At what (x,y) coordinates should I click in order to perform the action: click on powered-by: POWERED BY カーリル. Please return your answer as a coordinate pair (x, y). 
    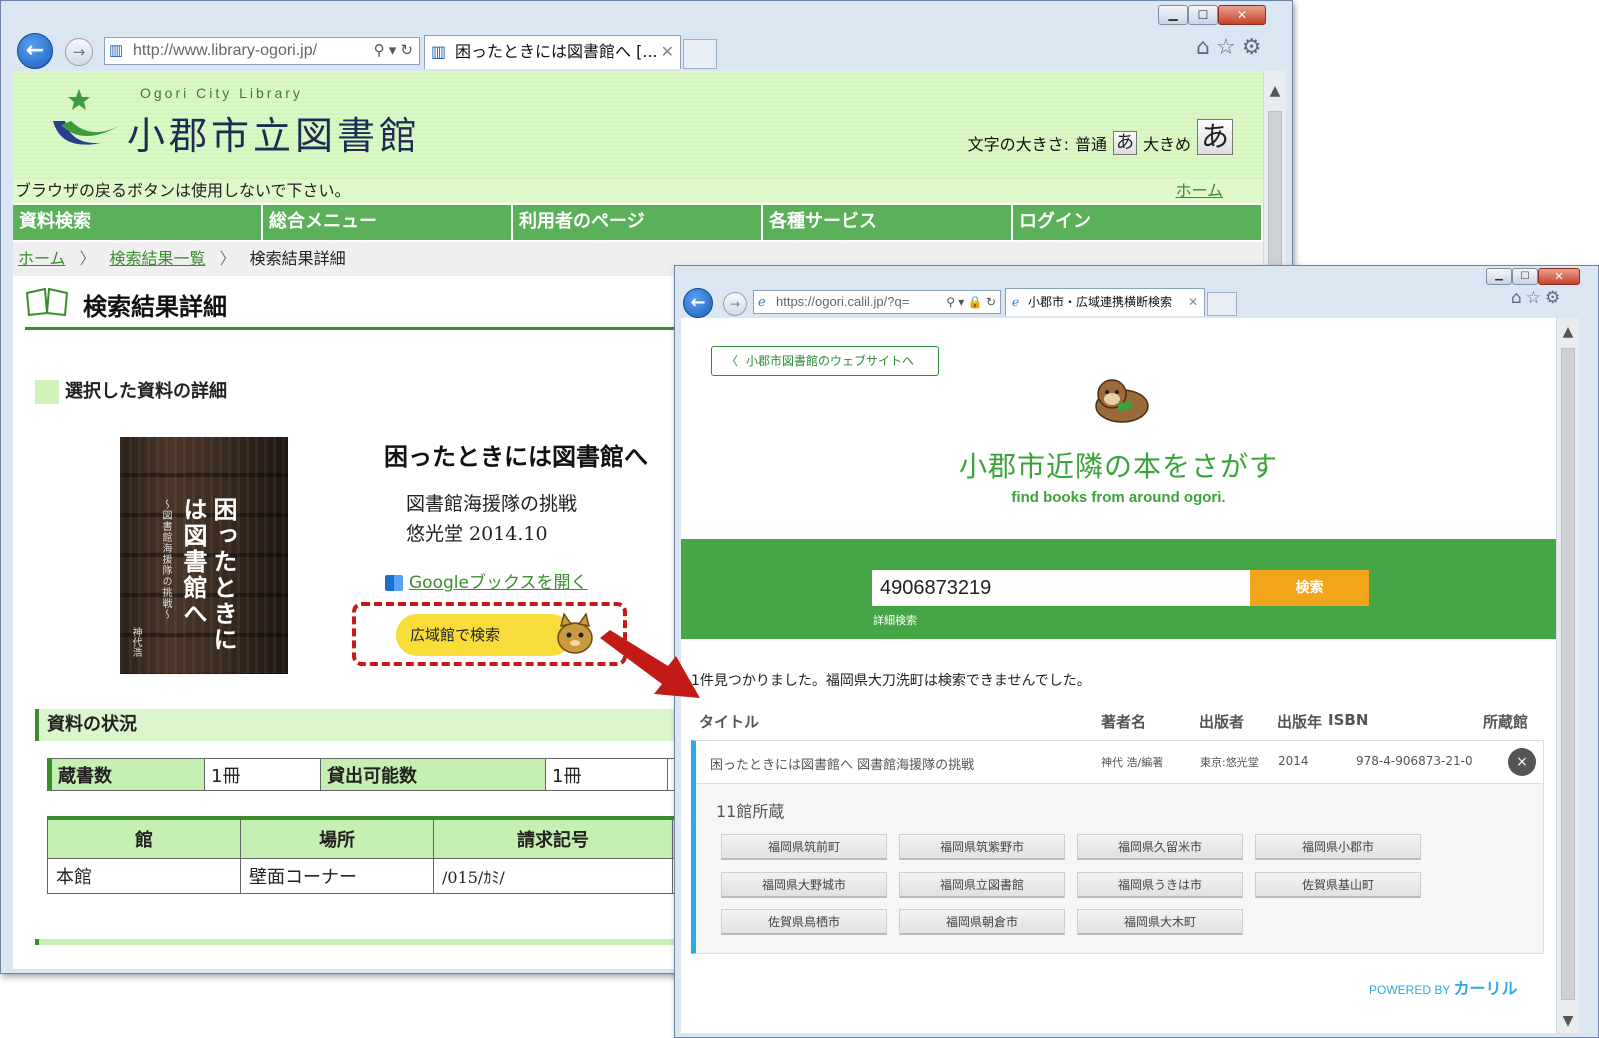
    Looking at the image, I should click on (1443, 987).